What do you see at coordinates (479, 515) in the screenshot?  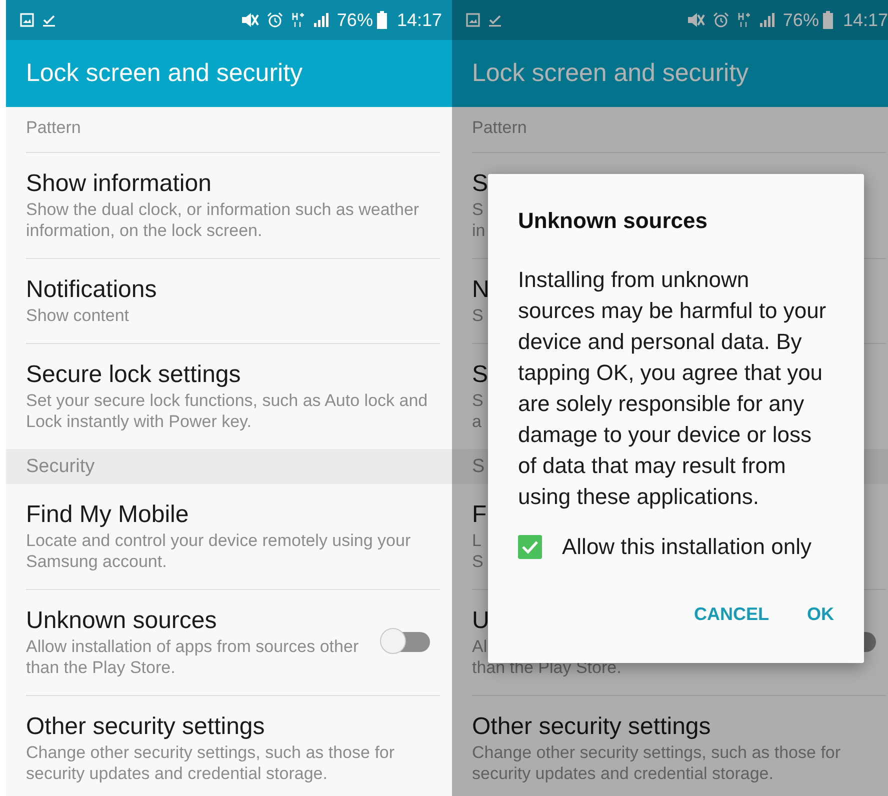 I see `setting-title: F` at bounding box center [479, 515].